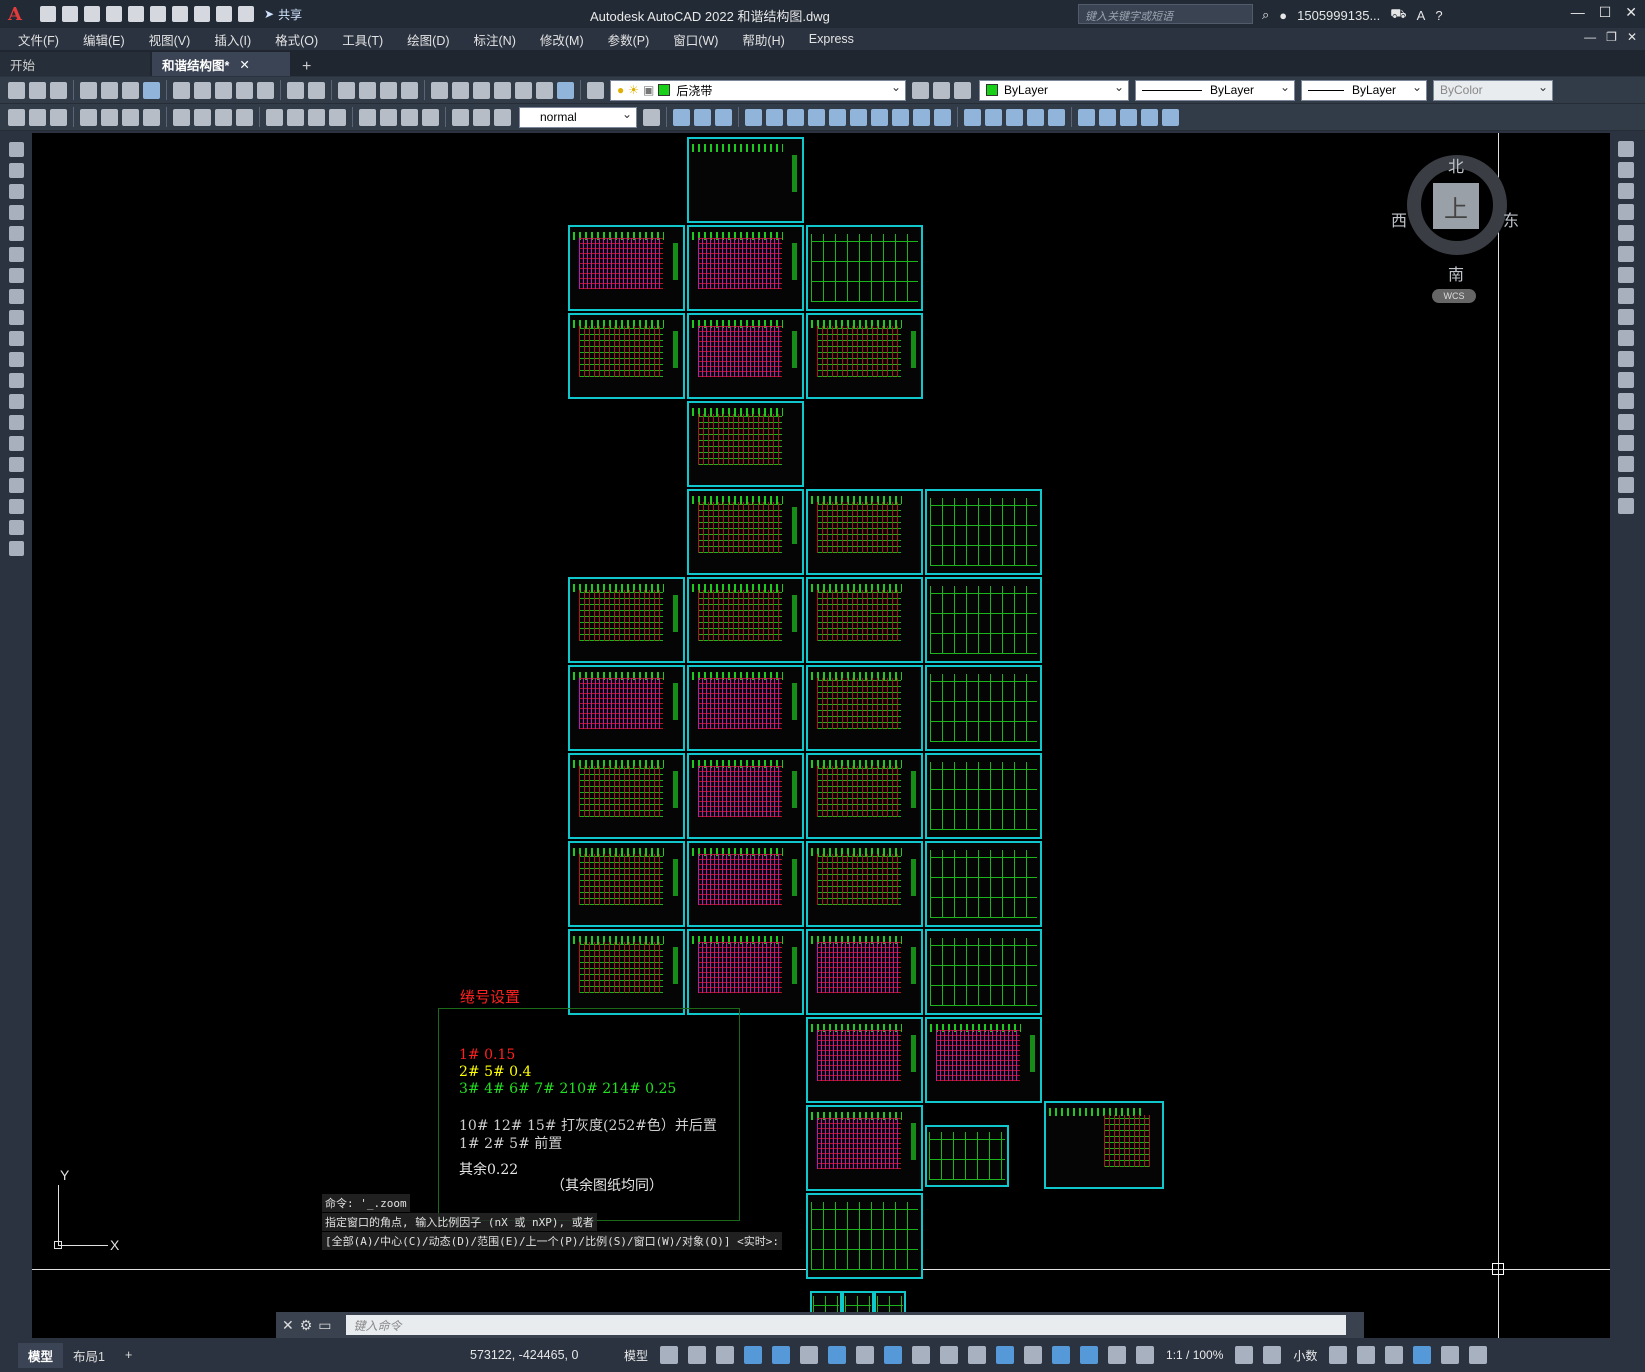 The image size is (1645, 1372). Describe the element at coordinates (16, 506) in the screenshot. I see `table-icon` at that location.